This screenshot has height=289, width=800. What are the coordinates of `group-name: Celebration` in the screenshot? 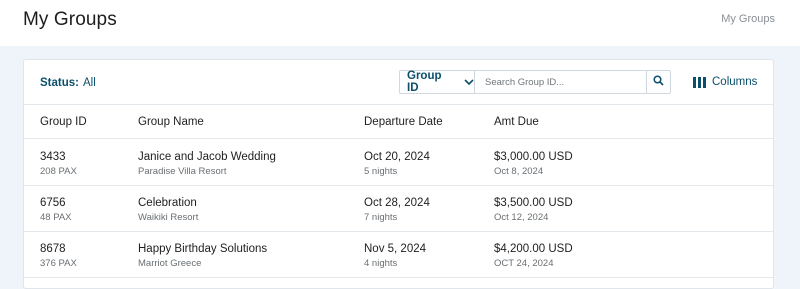 It's located at (168, 203).